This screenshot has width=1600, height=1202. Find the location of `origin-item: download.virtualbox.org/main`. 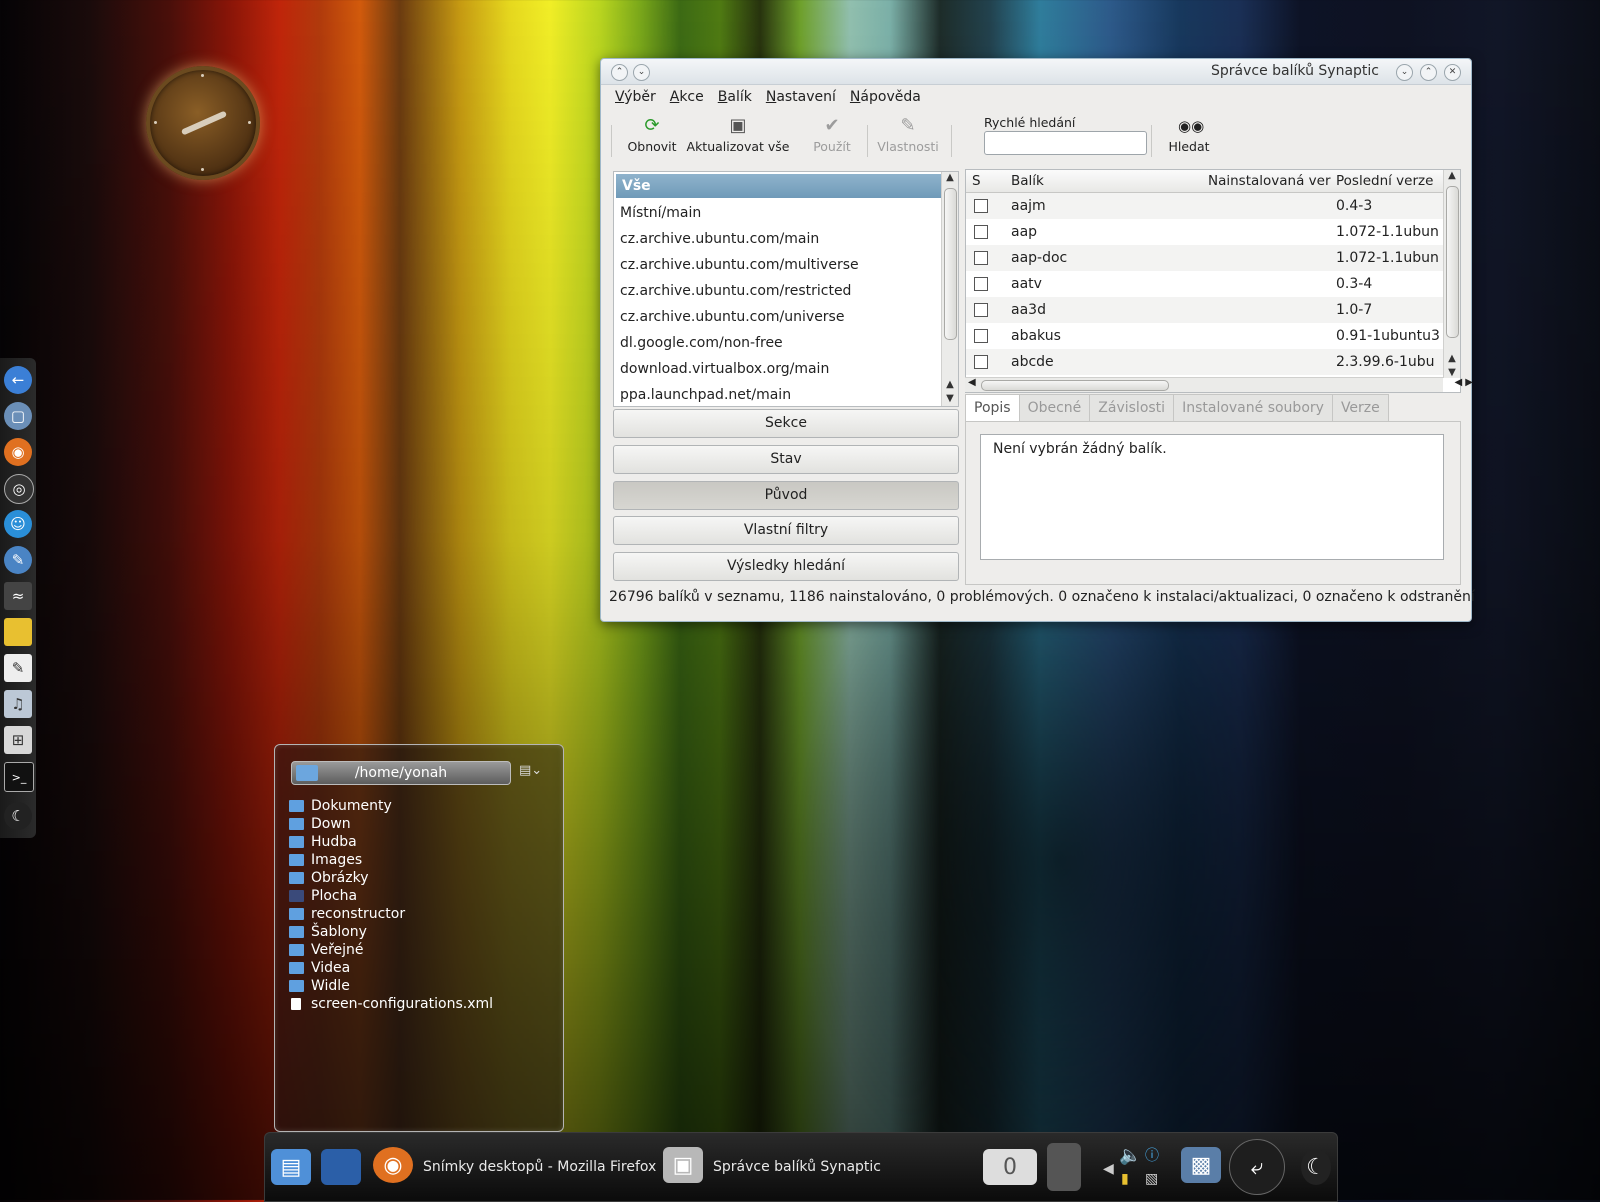

origin-item: download.virtualbox.org/main is located at coordinates (786, 369).